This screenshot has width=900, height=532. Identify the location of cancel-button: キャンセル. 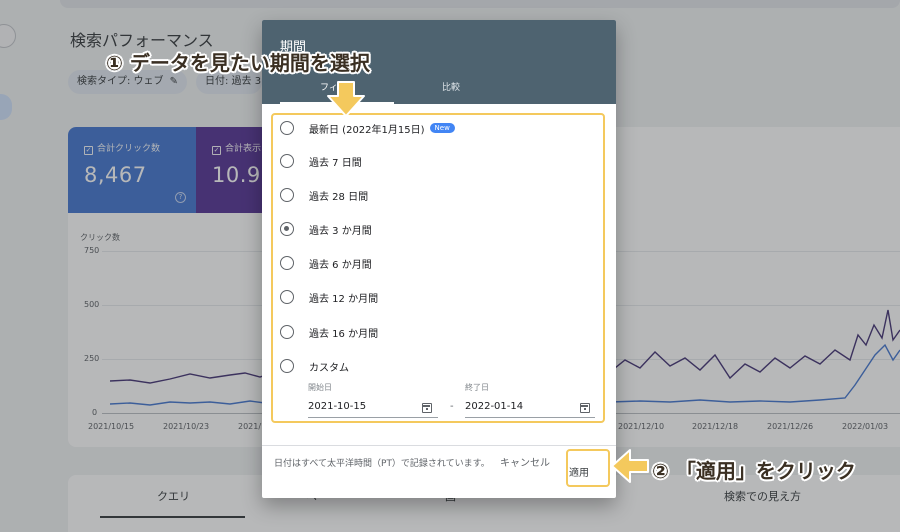
(525, 463).